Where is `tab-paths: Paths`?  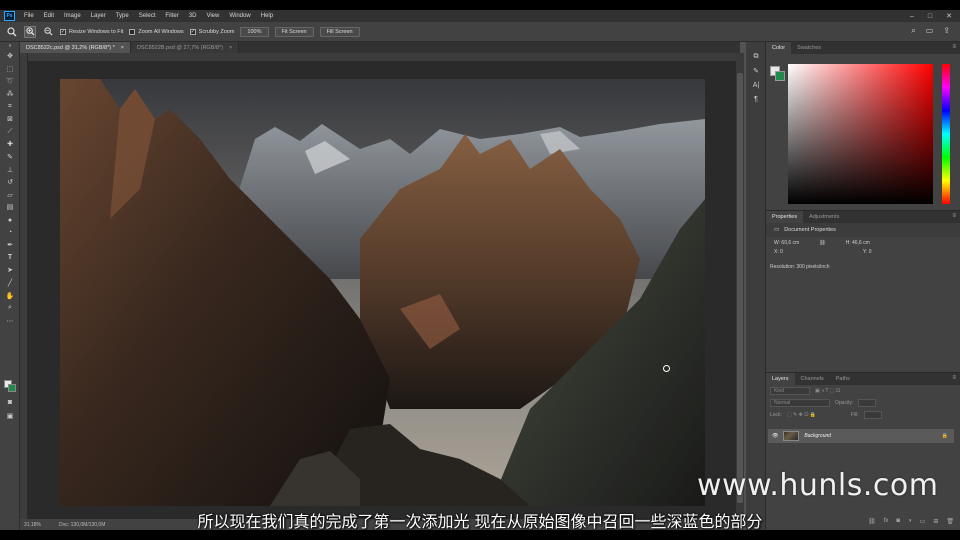 tab-paths: Paths is located at coordinates (843, 379).